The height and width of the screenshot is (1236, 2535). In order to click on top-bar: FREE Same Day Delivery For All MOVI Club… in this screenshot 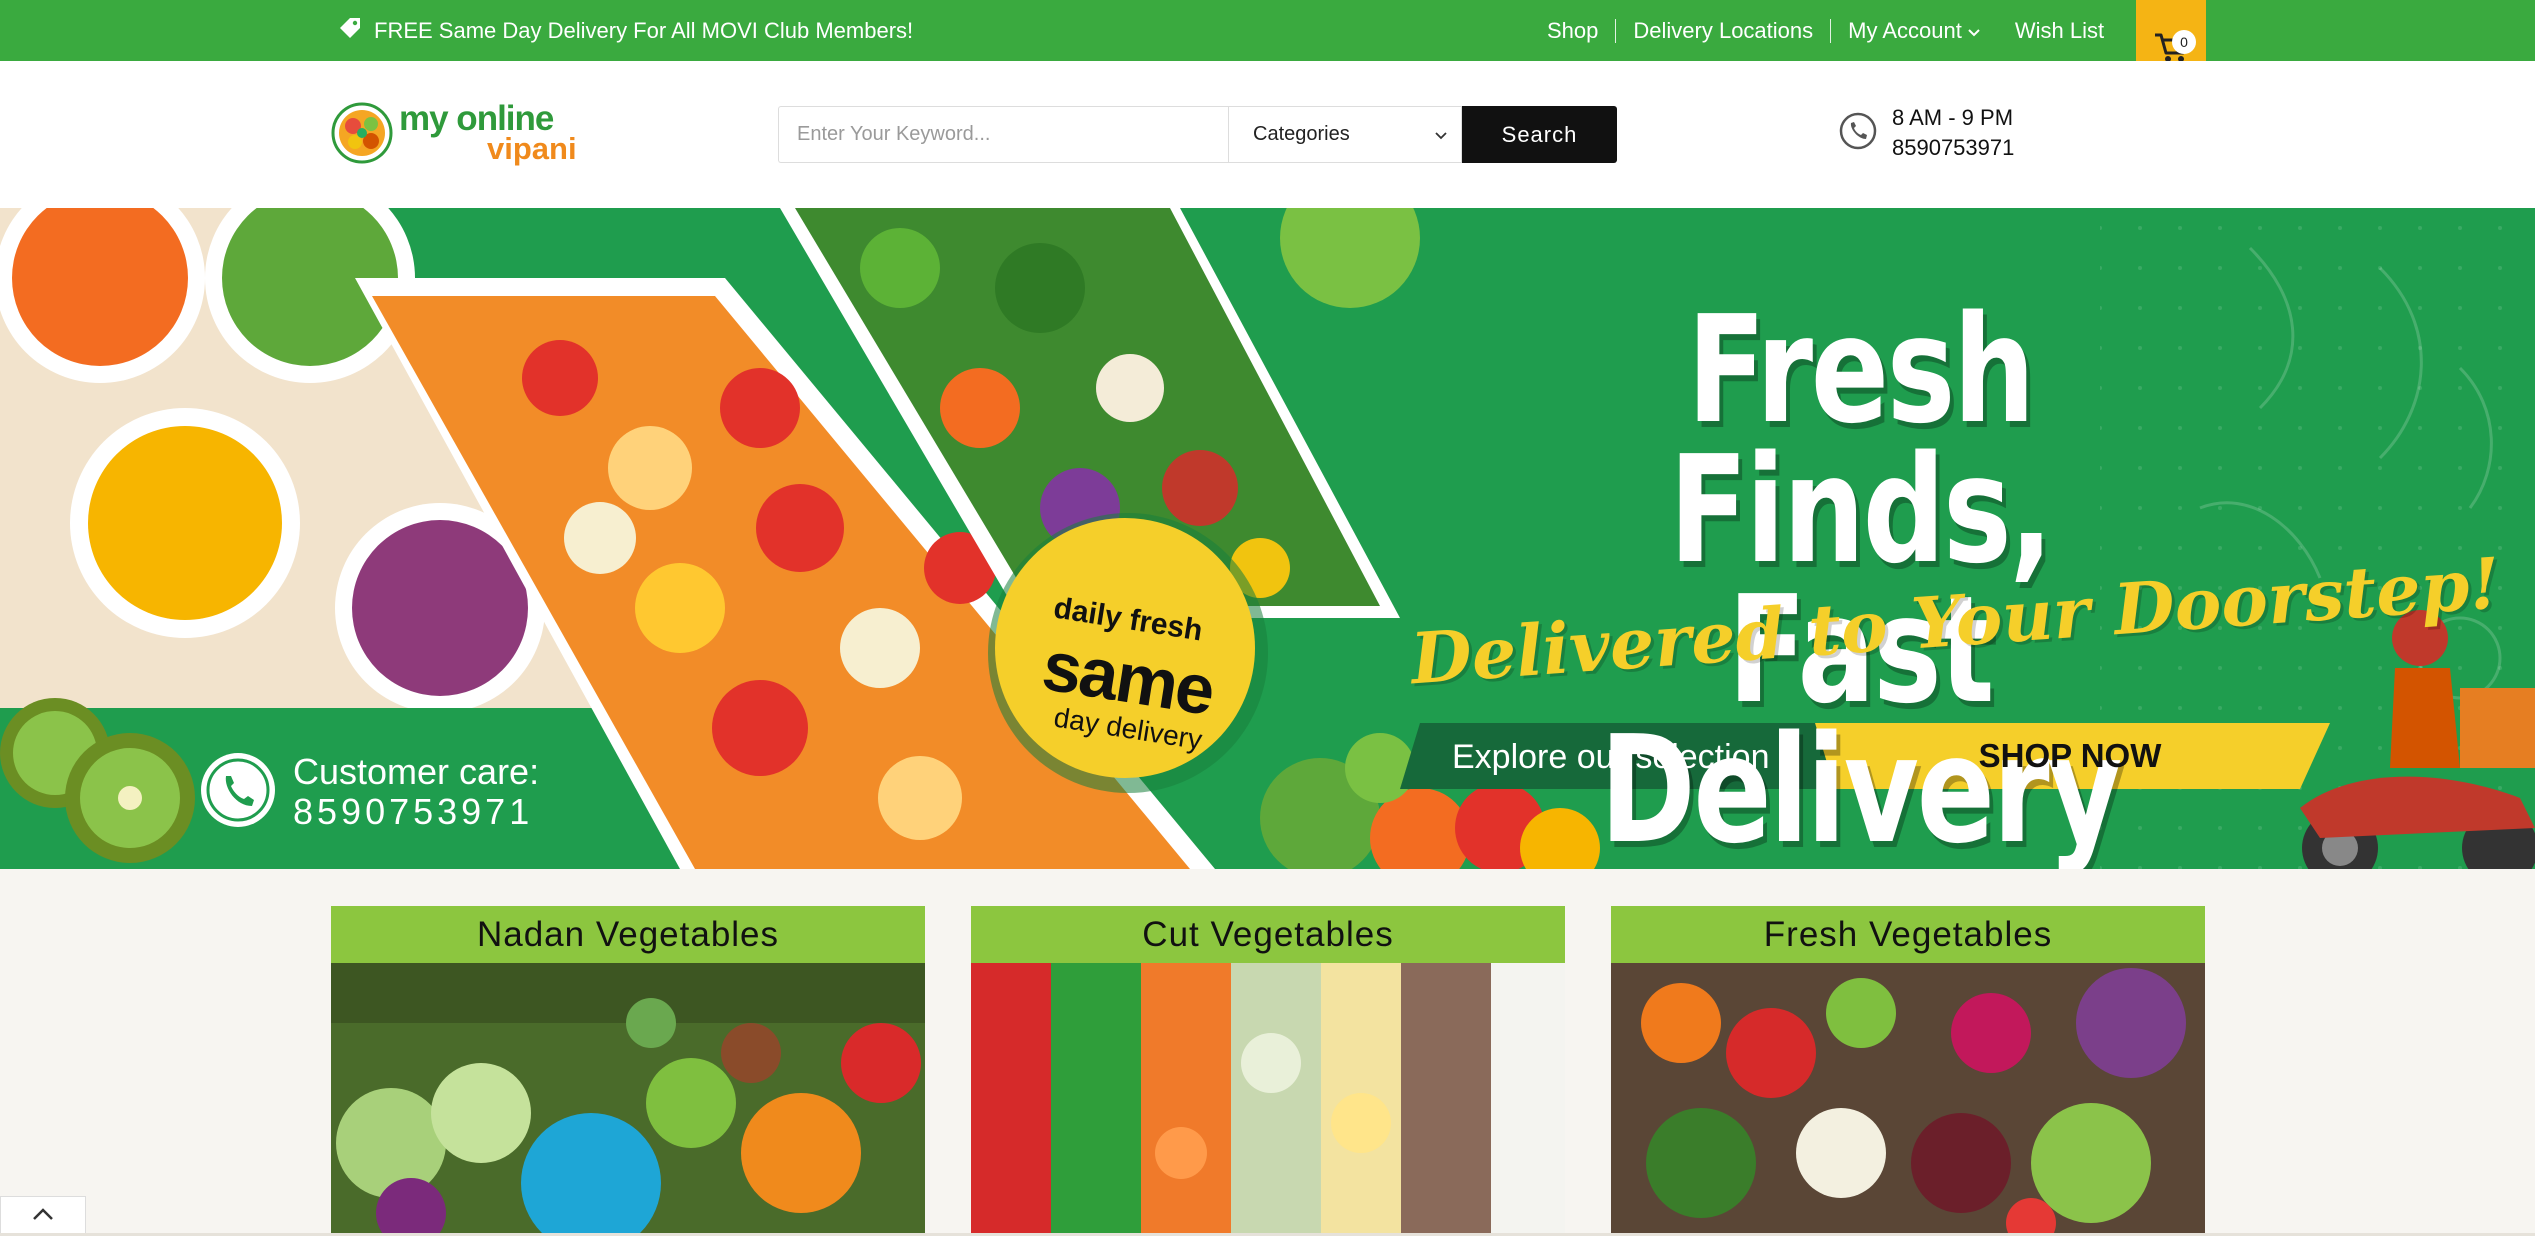, I will do `click(1267, 49)`.